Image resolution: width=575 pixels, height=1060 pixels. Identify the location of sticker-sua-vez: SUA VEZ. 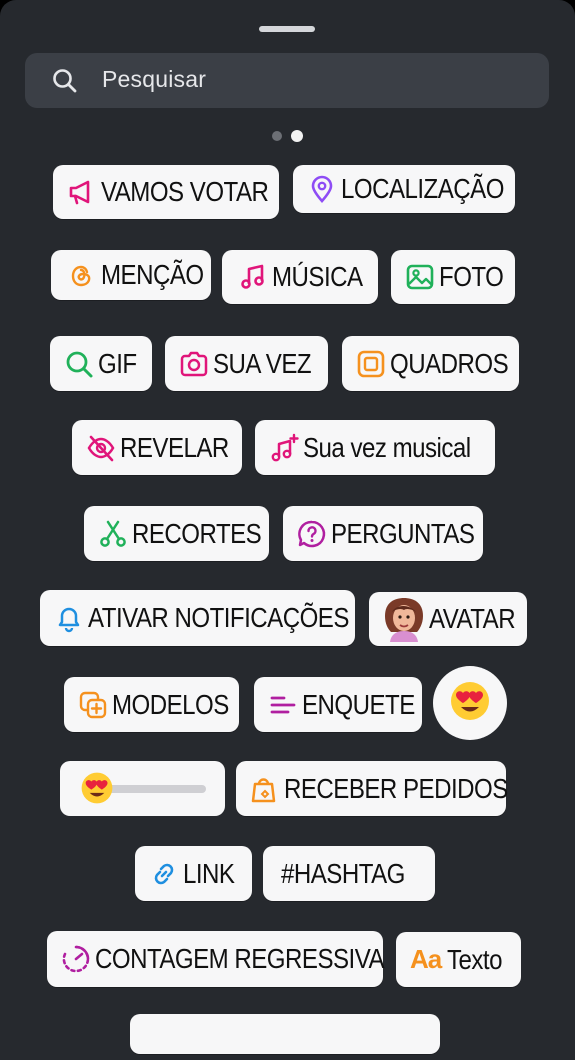
(246, 363).